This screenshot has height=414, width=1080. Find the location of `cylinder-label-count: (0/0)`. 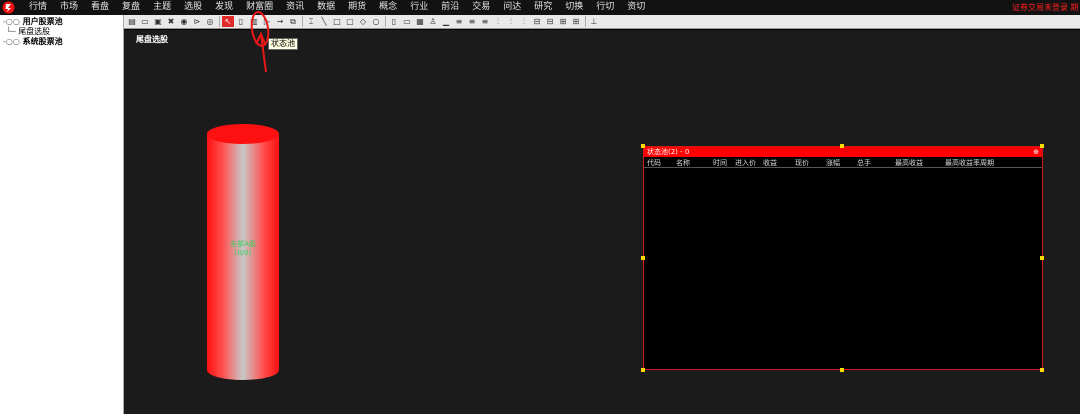

cylinder-label-count: (0/0) is located at coordinates (243, 253).